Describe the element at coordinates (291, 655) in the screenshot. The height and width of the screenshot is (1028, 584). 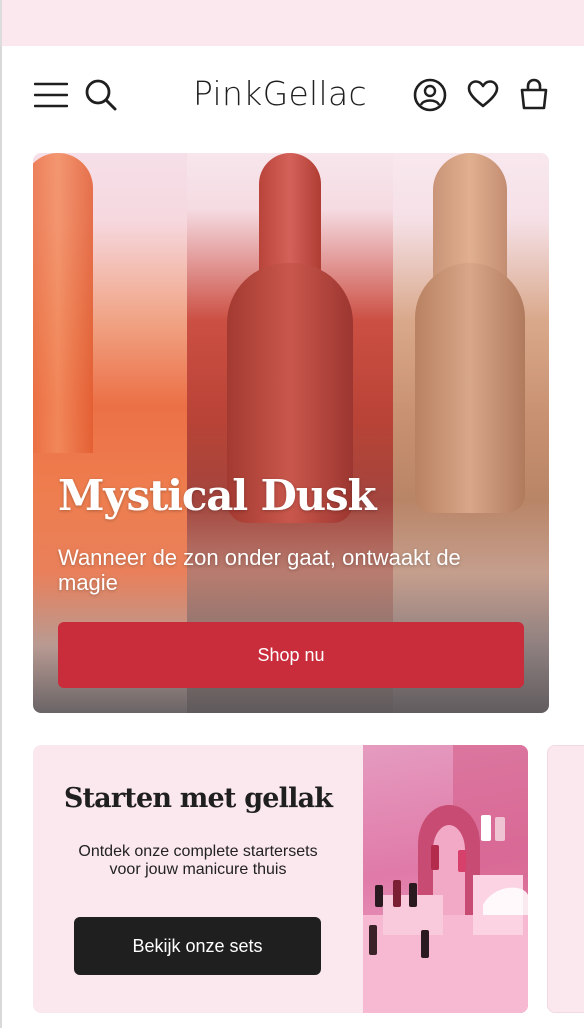
I see `shop-now-button: Shop nu` at that location.